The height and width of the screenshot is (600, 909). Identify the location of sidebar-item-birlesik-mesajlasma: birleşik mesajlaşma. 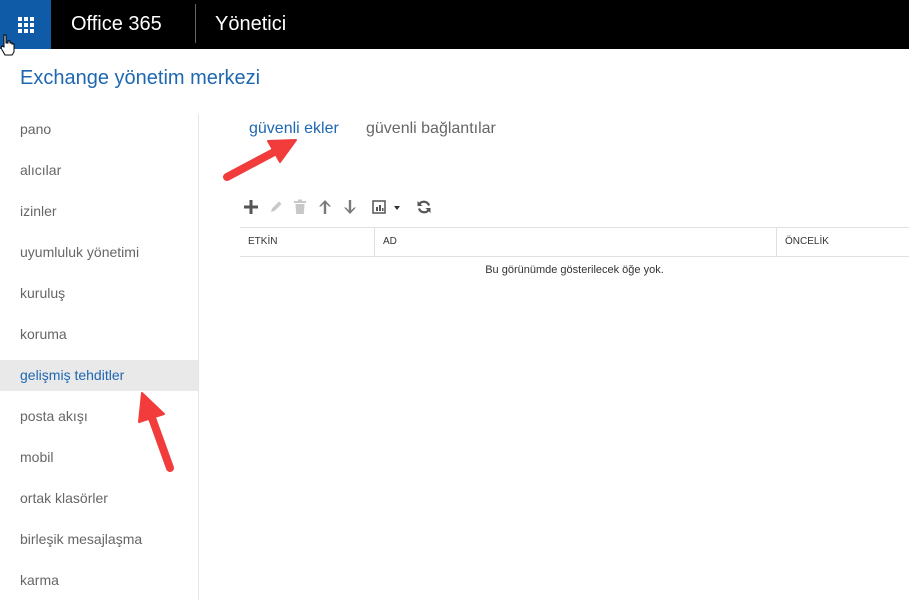
(99, 539).